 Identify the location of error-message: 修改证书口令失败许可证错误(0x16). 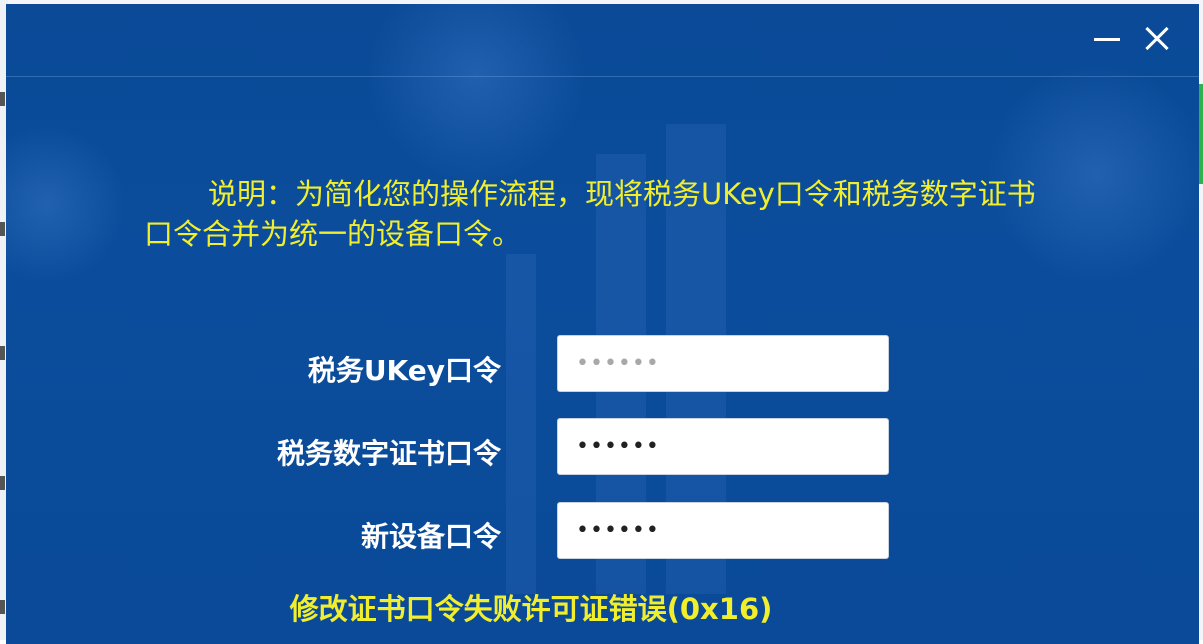
(531, 609).